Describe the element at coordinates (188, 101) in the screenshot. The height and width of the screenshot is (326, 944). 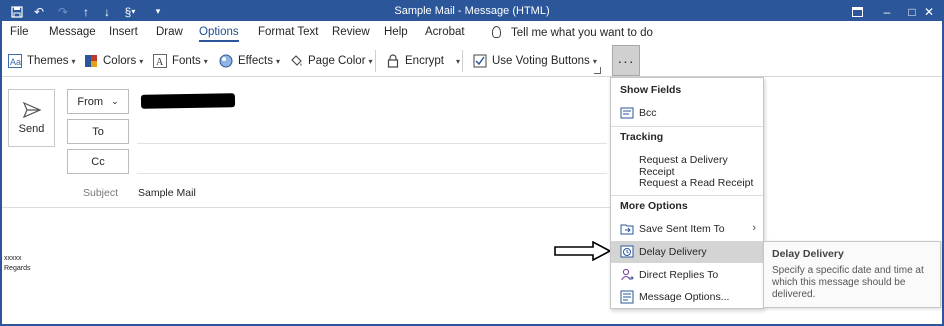
I see `redacted-sender` at that location.